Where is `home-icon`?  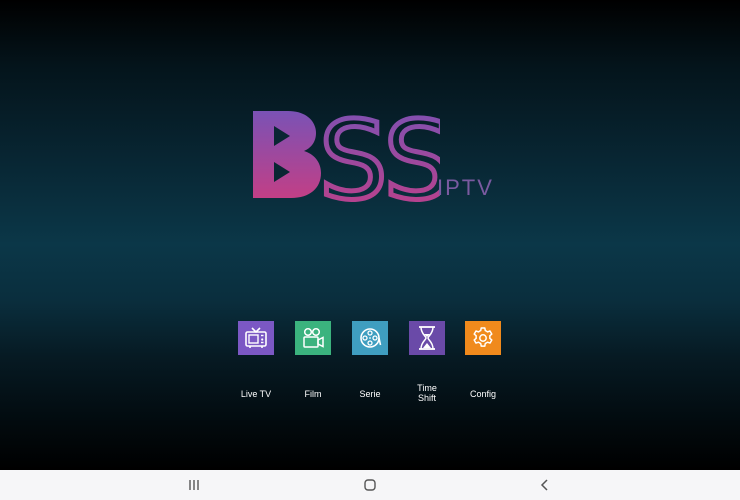
home-icon is located at coordinates (370, 485).